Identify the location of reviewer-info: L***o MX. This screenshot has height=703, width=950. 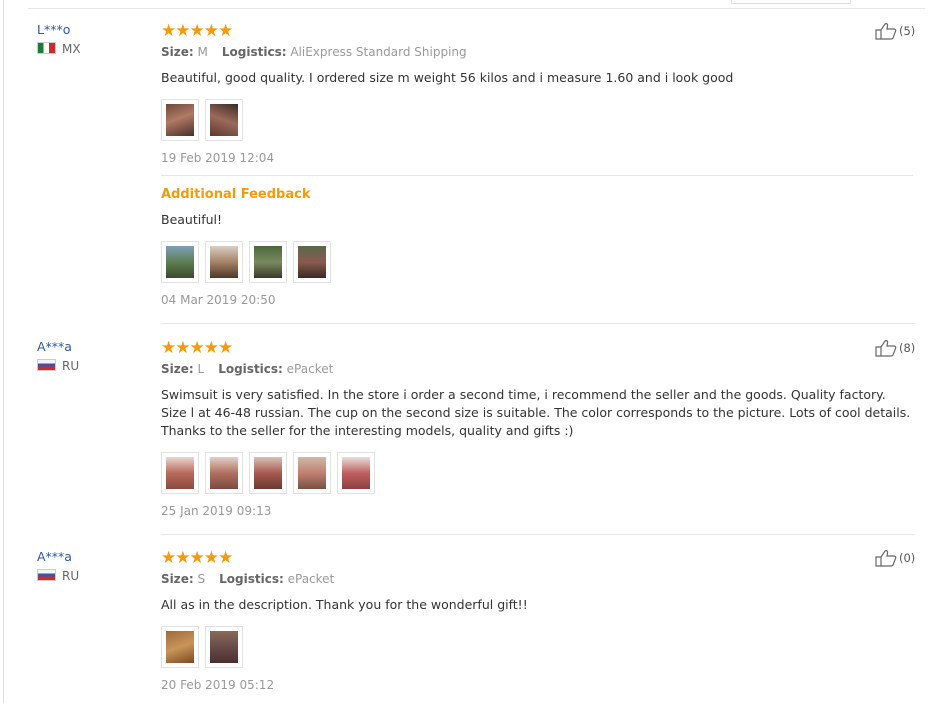
(59, 39).